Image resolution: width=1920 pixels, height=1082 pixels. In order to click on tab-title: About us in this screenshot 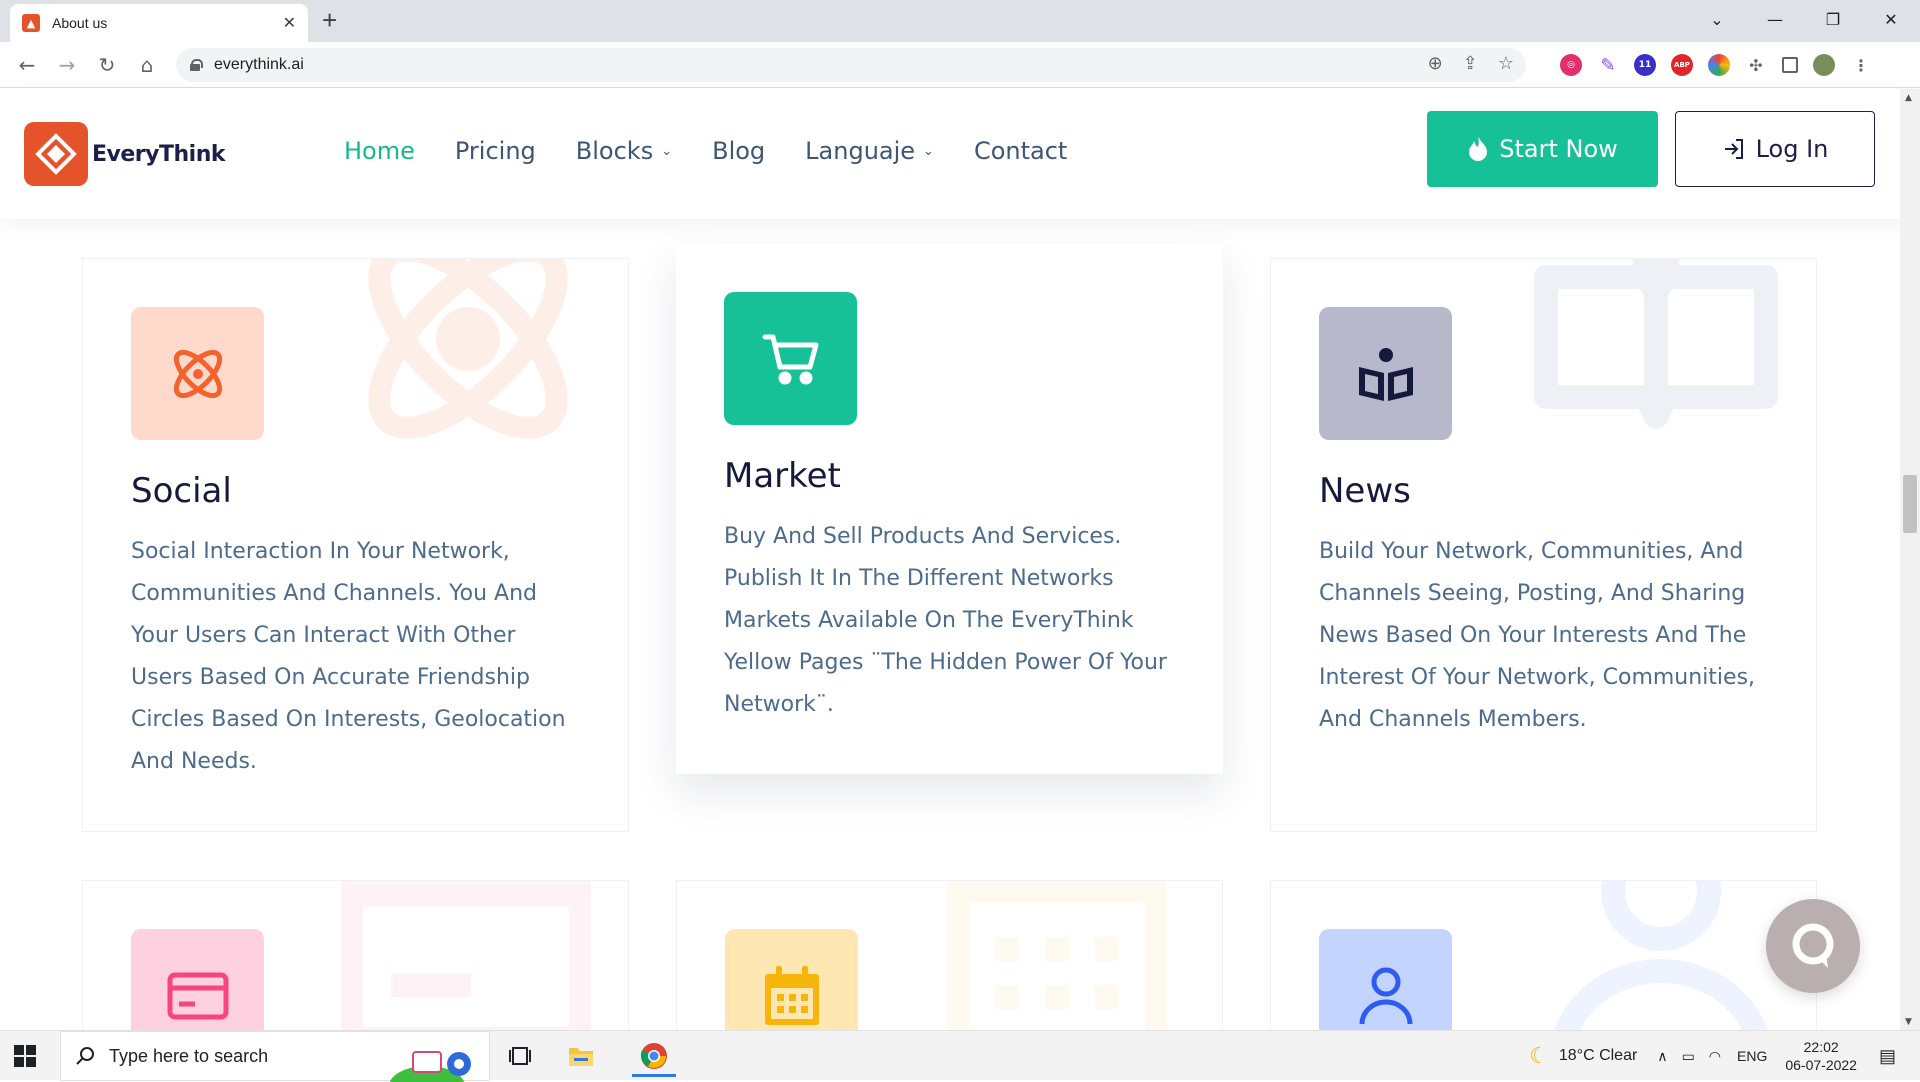, I will do `click(80, 23)`.